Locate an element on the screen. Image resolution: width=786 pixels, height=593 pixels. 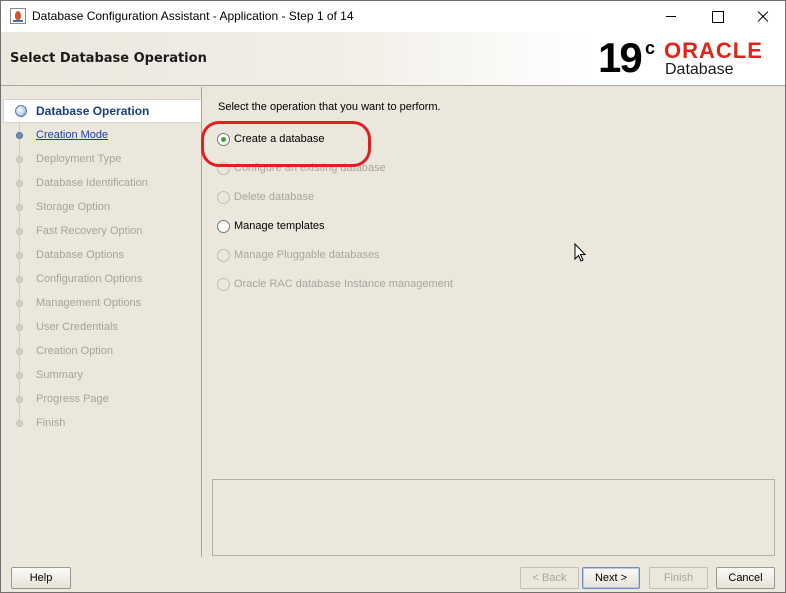
step-database-identification: Database Identification is located at coordinates (101, 184).